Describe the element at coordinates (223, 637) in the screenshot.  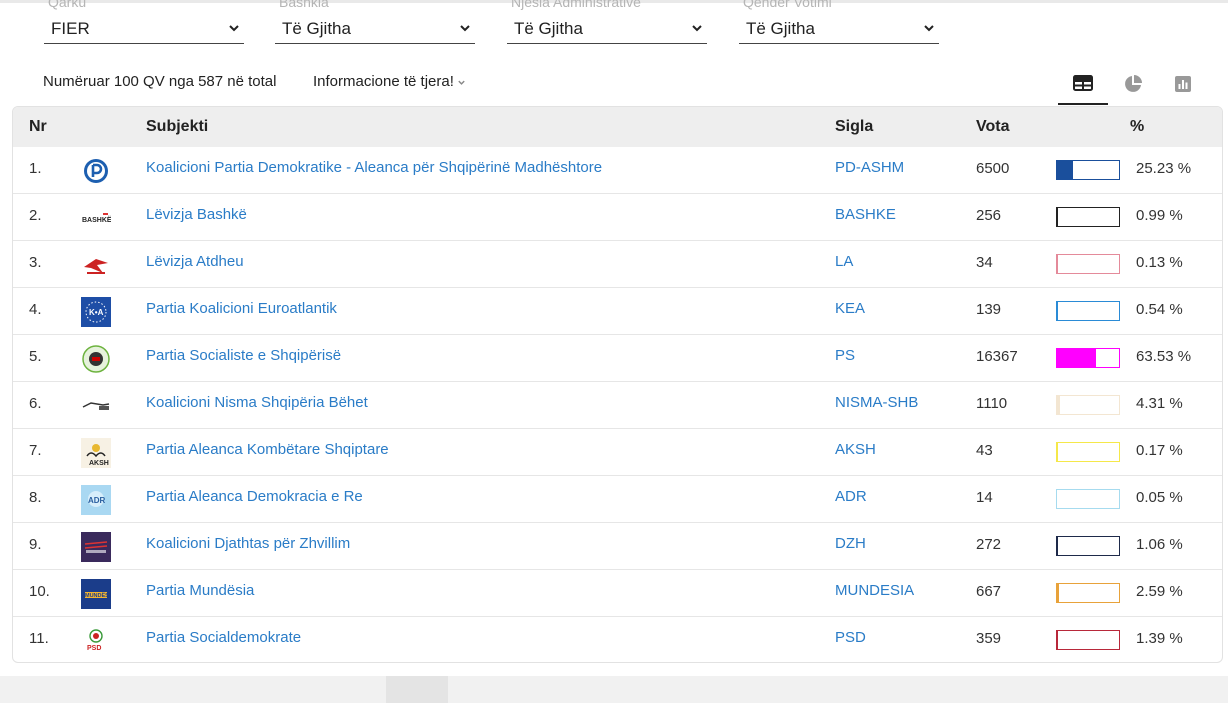
I see `subject-link: Partia Socialdemokrate` at that location.